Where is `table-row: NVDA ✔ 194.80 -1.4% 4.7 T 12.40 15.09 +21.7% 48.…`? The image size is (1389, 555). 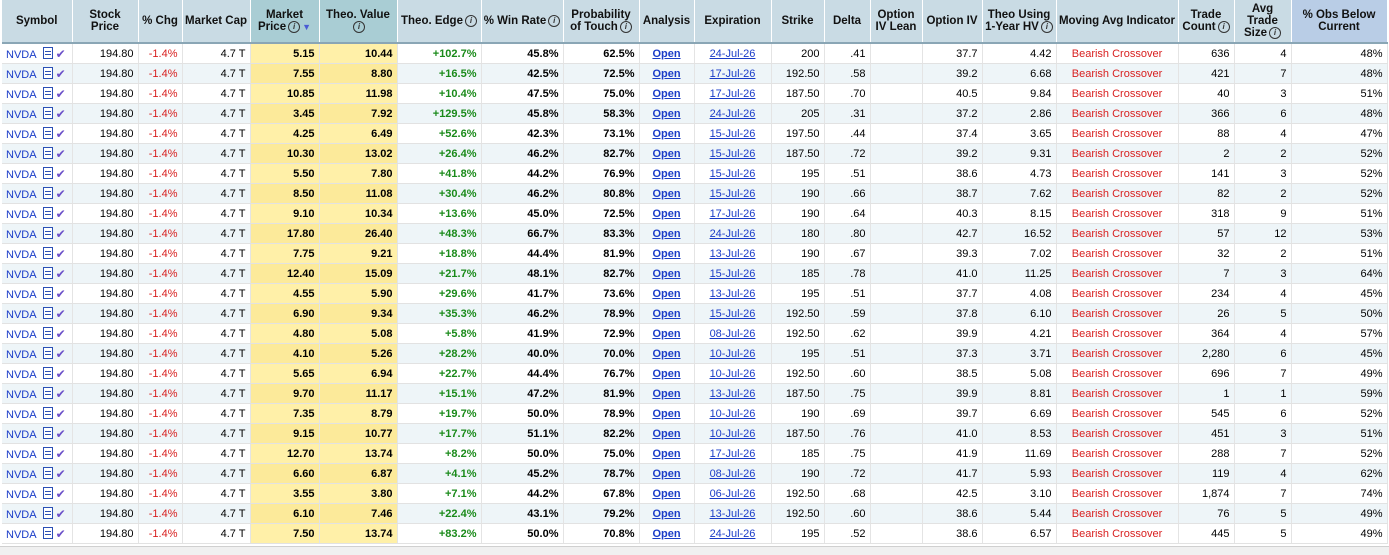 table-row: NVDA ✔ 194.80 -1.4% 4.7 T 12.40 15.09 +21.7% 48.… is located at coordinates (695, 273).